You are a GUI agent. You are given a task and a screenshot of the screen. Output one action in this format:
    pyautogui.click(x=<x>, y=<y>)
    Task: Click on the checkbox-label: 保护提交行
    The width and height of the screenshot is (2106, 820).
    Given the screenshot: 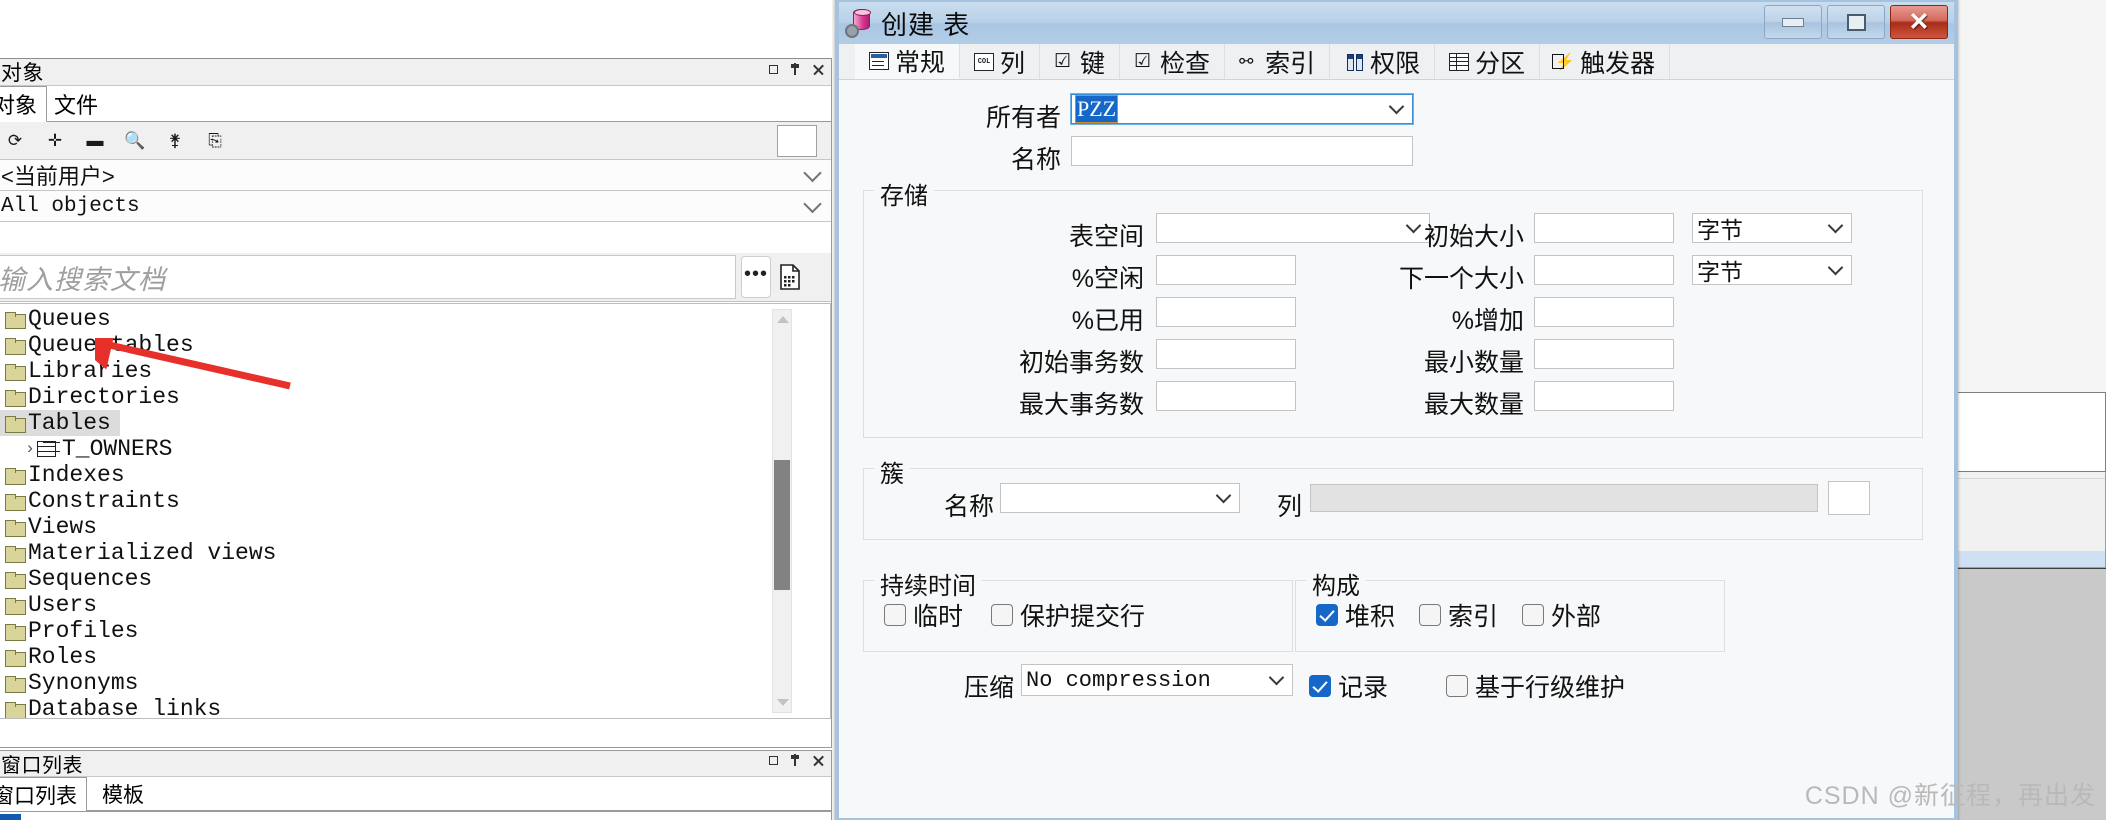 What is the action you would take?
    pyautogui.click(x=1083, y=617)
    